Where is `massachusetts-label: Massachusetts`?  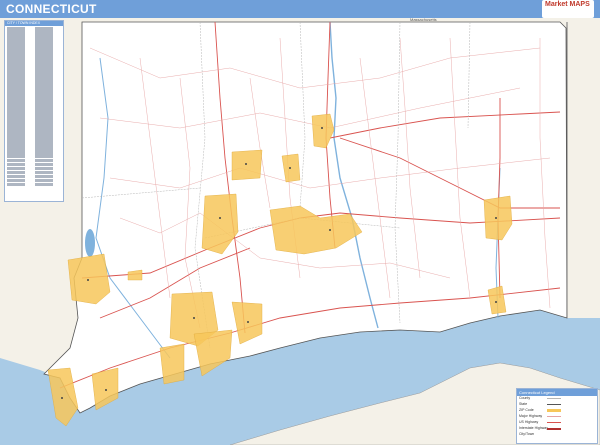 massachusetts-label: Massachusetts is located at coordinates (423, 20).